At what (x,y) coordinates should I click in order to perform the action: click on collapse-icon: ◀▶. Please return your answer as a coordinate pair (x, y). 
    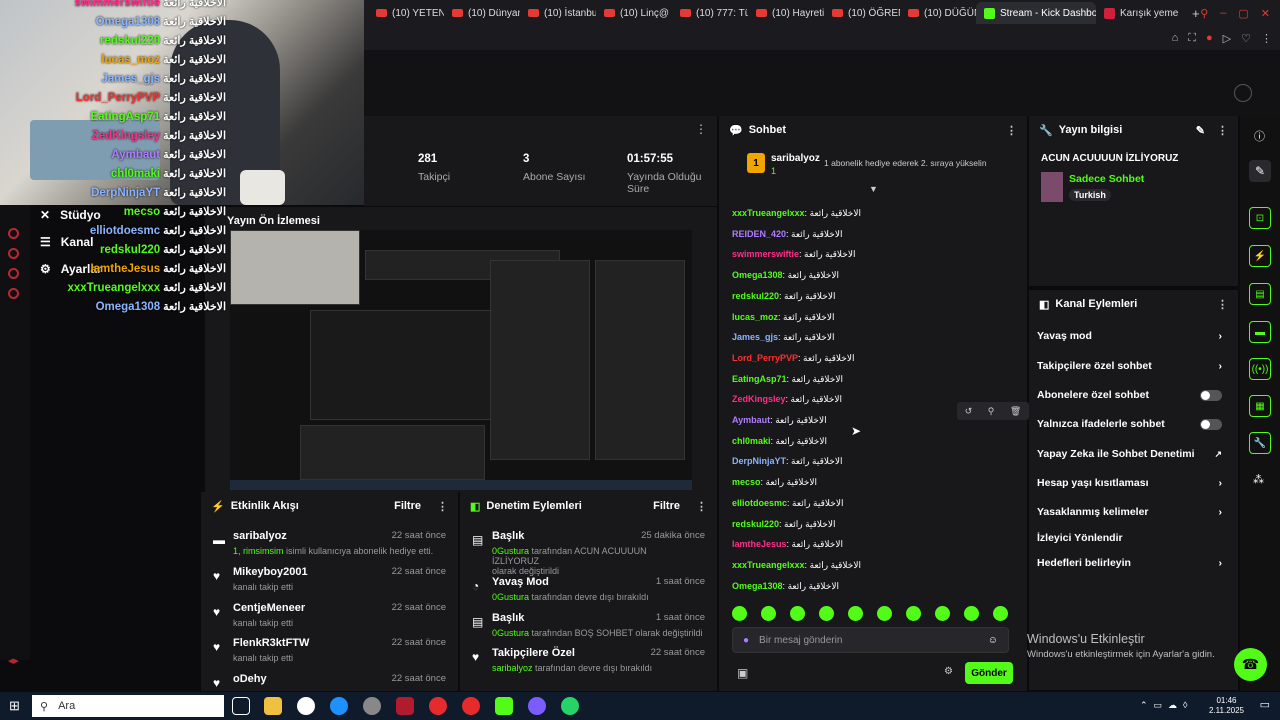
    Looking at the image, I should click on (13, 661).